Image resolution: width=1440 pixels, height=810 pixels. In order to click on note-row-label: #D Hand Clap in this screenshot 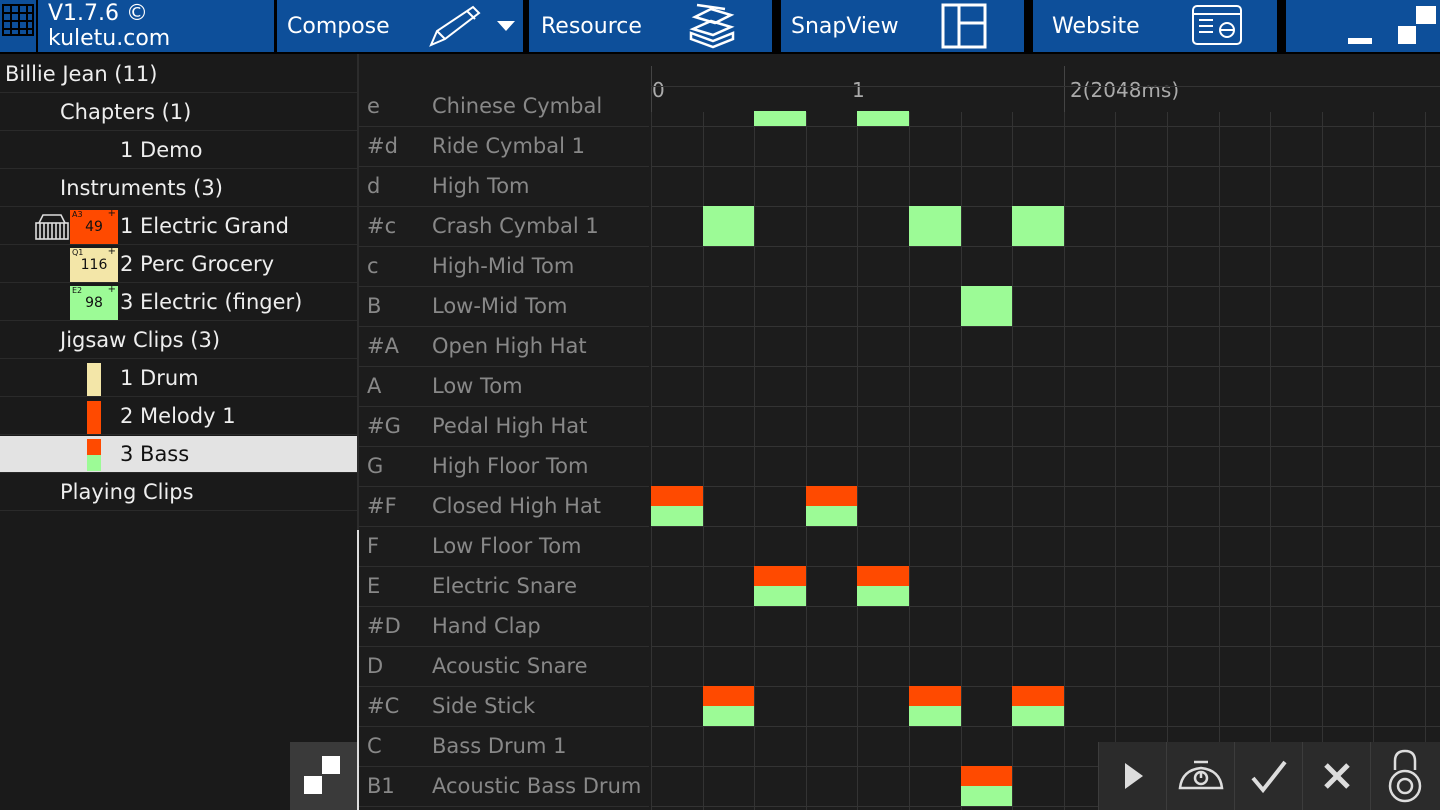, I will do `click(504, 626)`.